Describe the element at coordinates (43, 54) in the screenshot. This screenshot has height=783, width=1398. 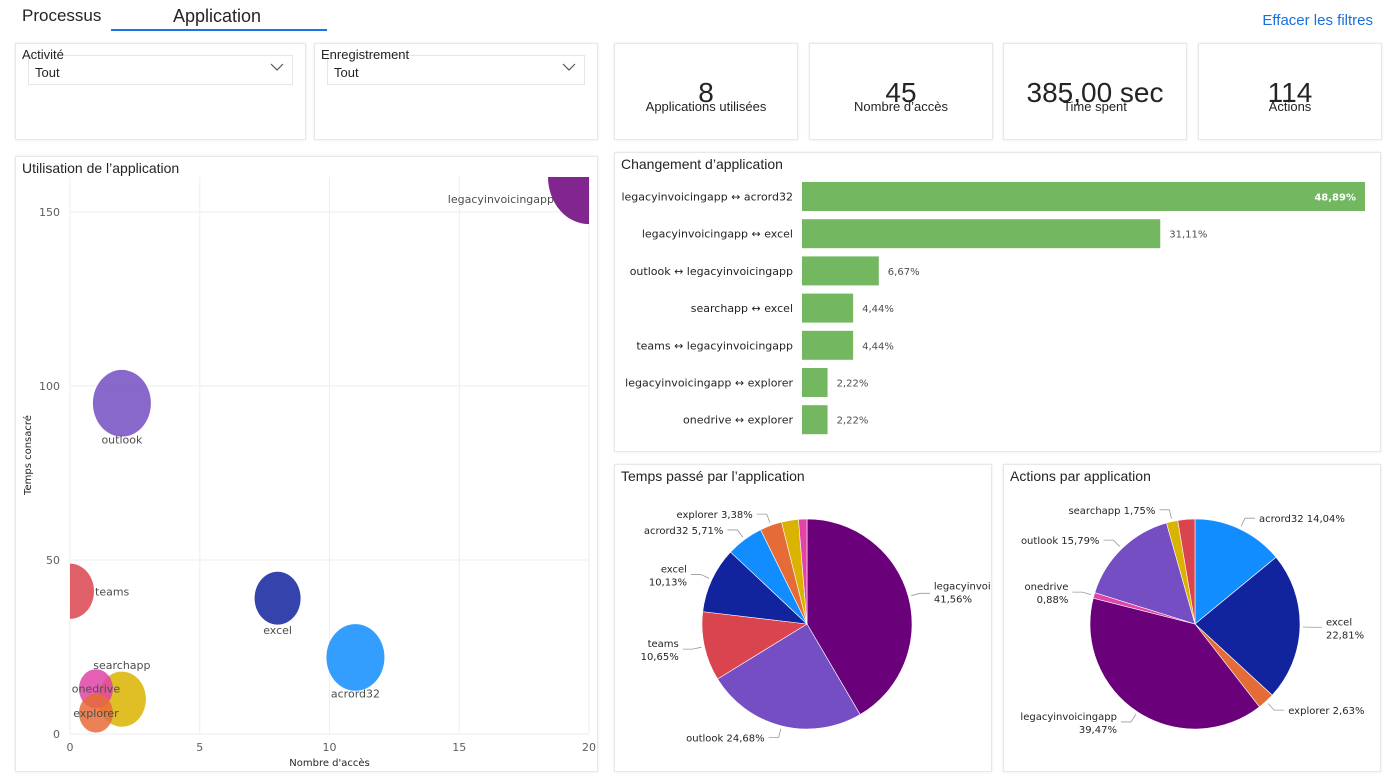
I see `activite-slicer-title: Activité` at that location.